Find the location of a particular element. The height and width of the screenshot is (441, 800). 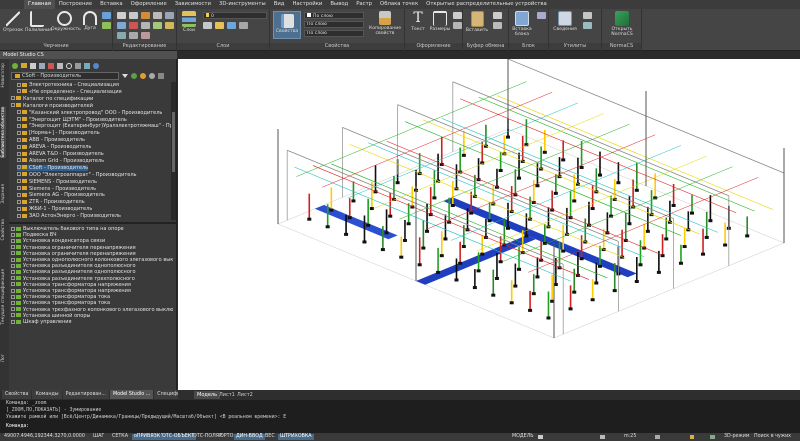

search-icon is located at coordinates (69, 65).